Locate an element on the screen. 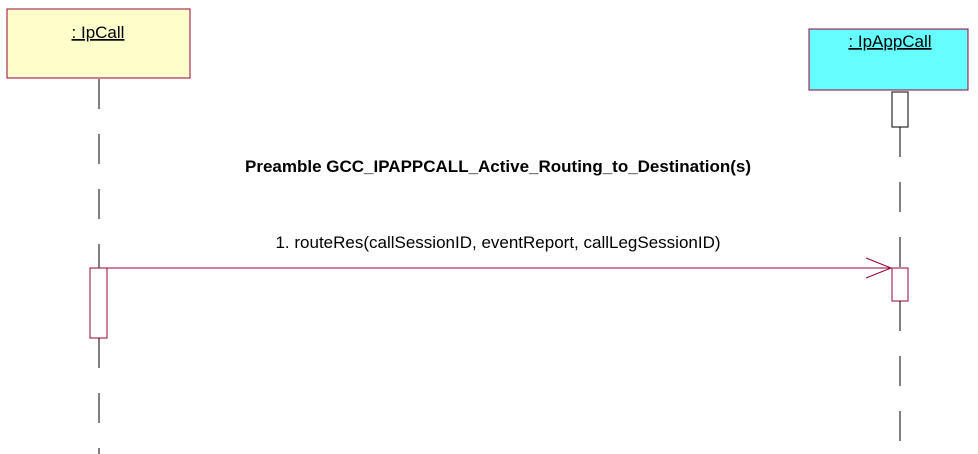 Image resolution: width=978 pixels, height=454 pixels. lifeline-box-ipcall is located at coordinates (98, 43).